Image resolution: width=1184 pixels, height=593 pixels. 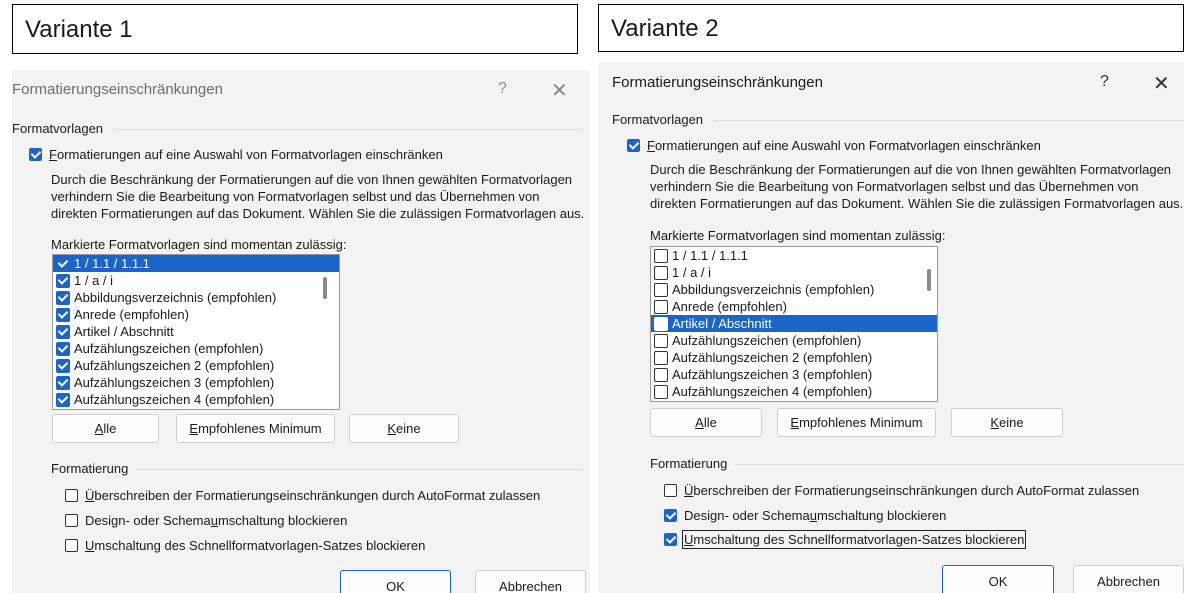 What do you see at coordinates (692, 272) in the screenshot?
I see `list-item-label: 1 / a / i` at bounding box center [692, 272].